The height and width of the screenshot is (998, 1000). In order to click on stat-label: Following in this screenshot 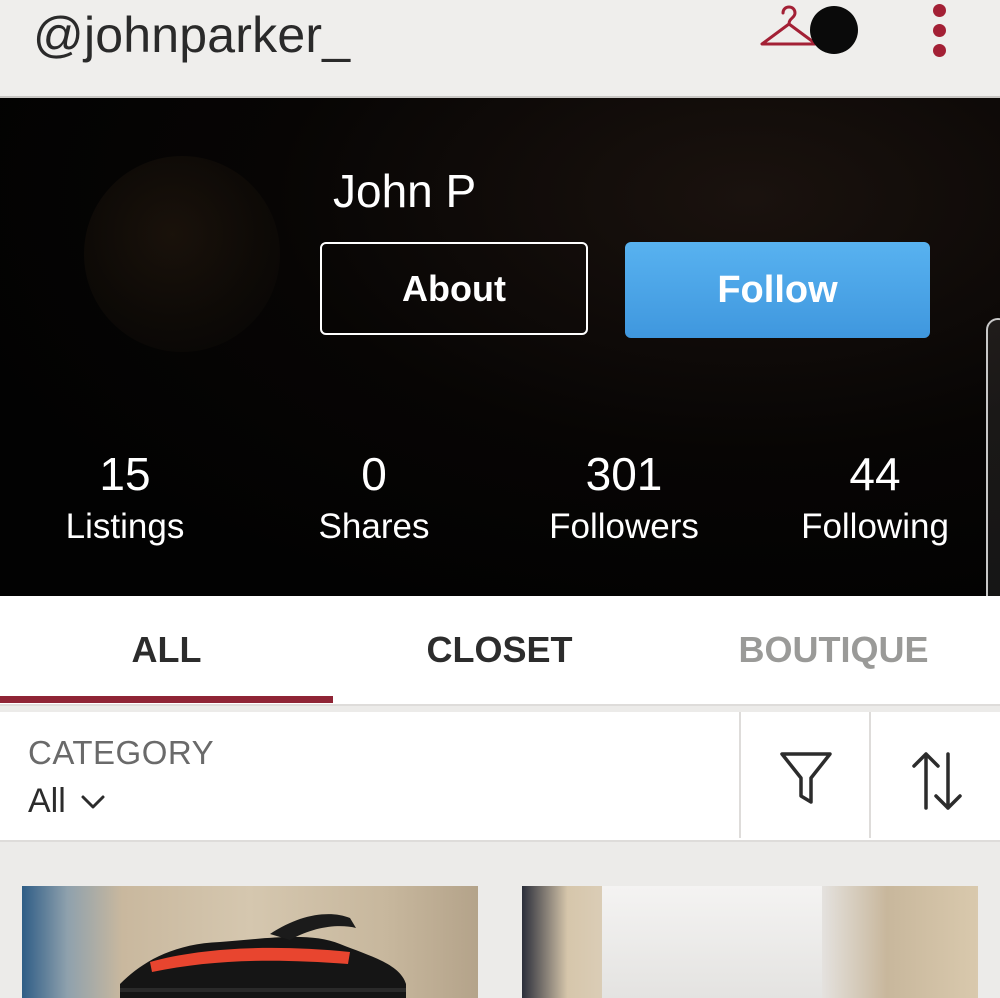, I will do `click(875, 526)`.